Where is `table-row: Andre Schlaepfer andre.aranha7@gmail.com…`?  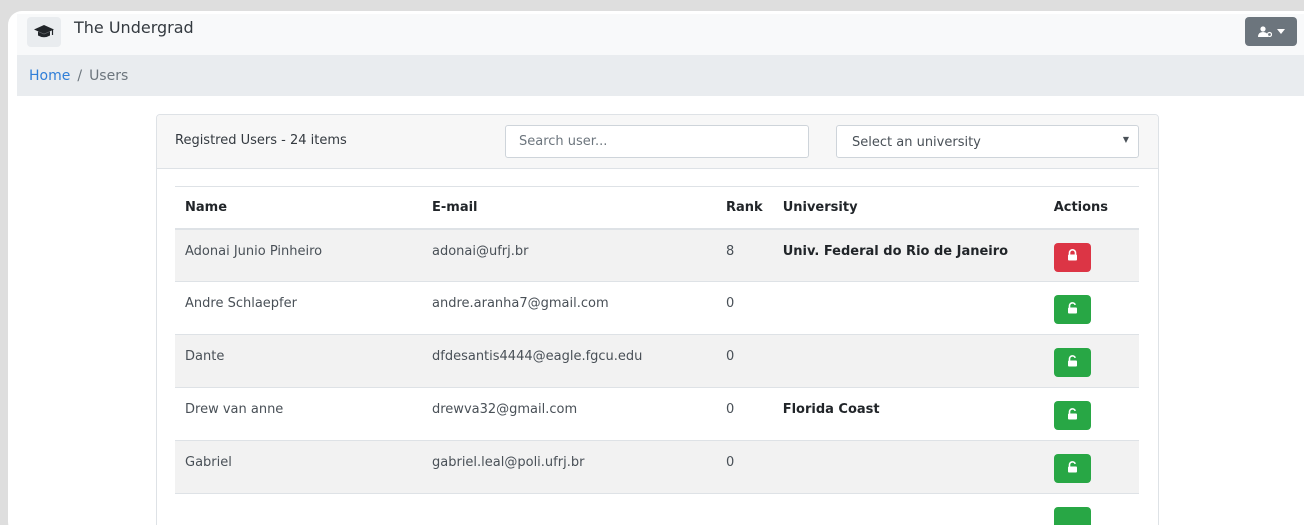
table-row: Andre Schlaepfer andre.aranha7@gmail.com… is located at coordinates (657, 308).